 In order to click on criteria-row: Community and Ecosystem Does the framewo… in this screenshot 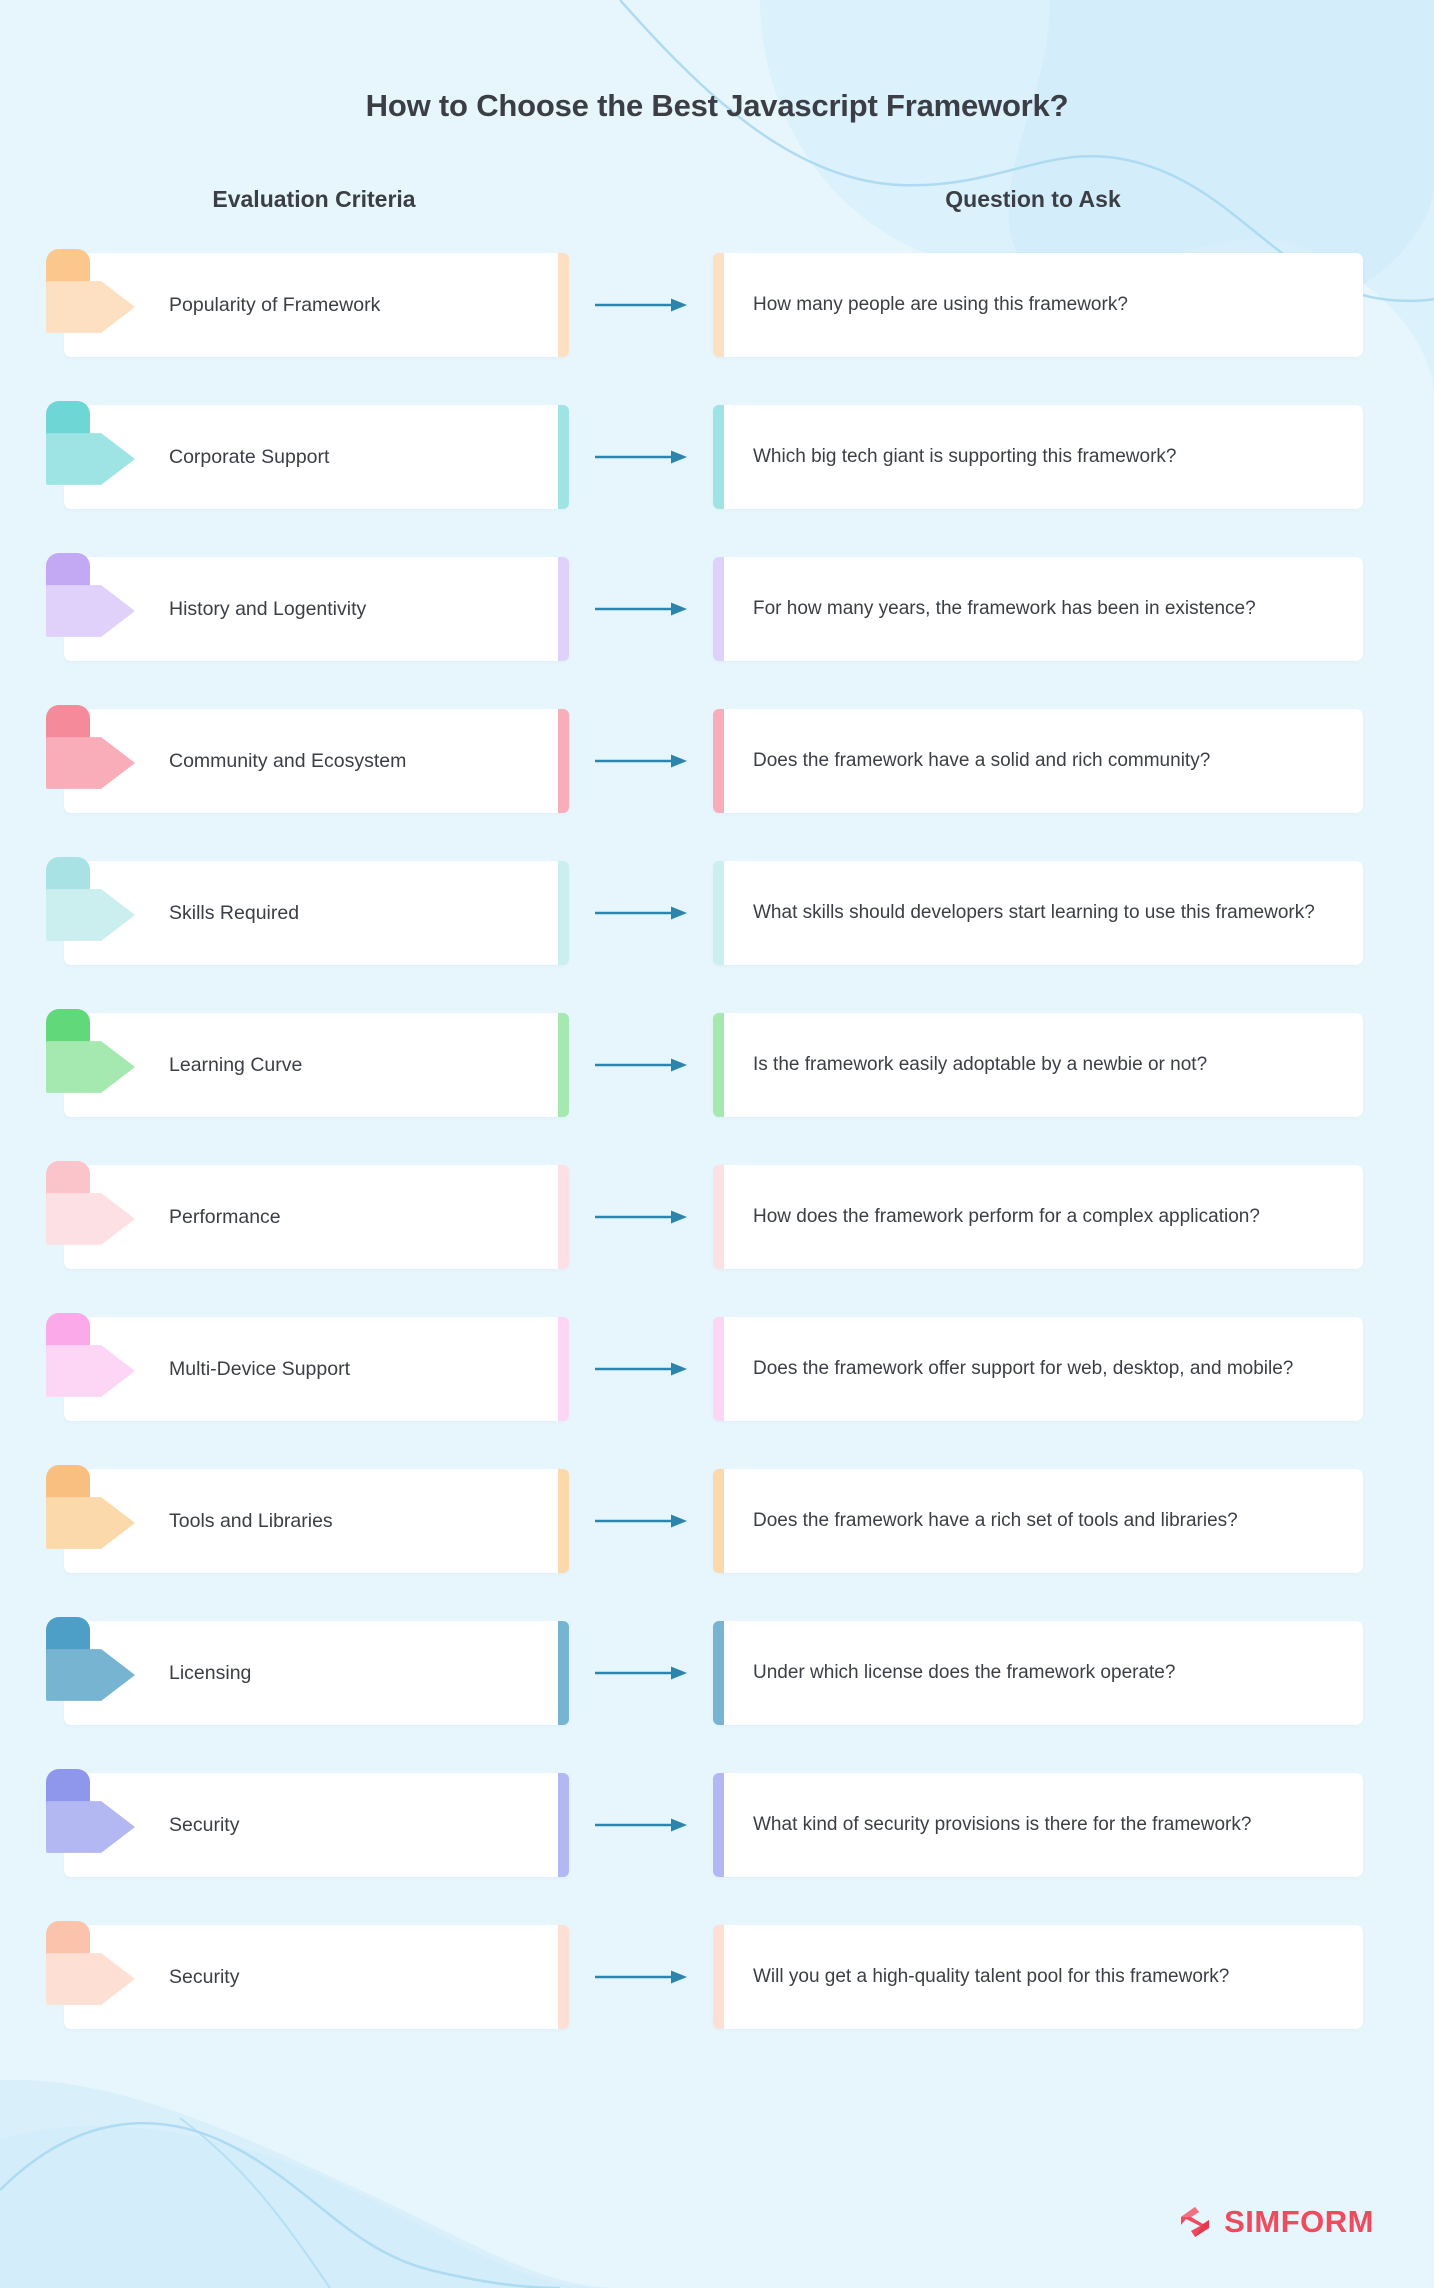, I will do `click(717, 759)`.